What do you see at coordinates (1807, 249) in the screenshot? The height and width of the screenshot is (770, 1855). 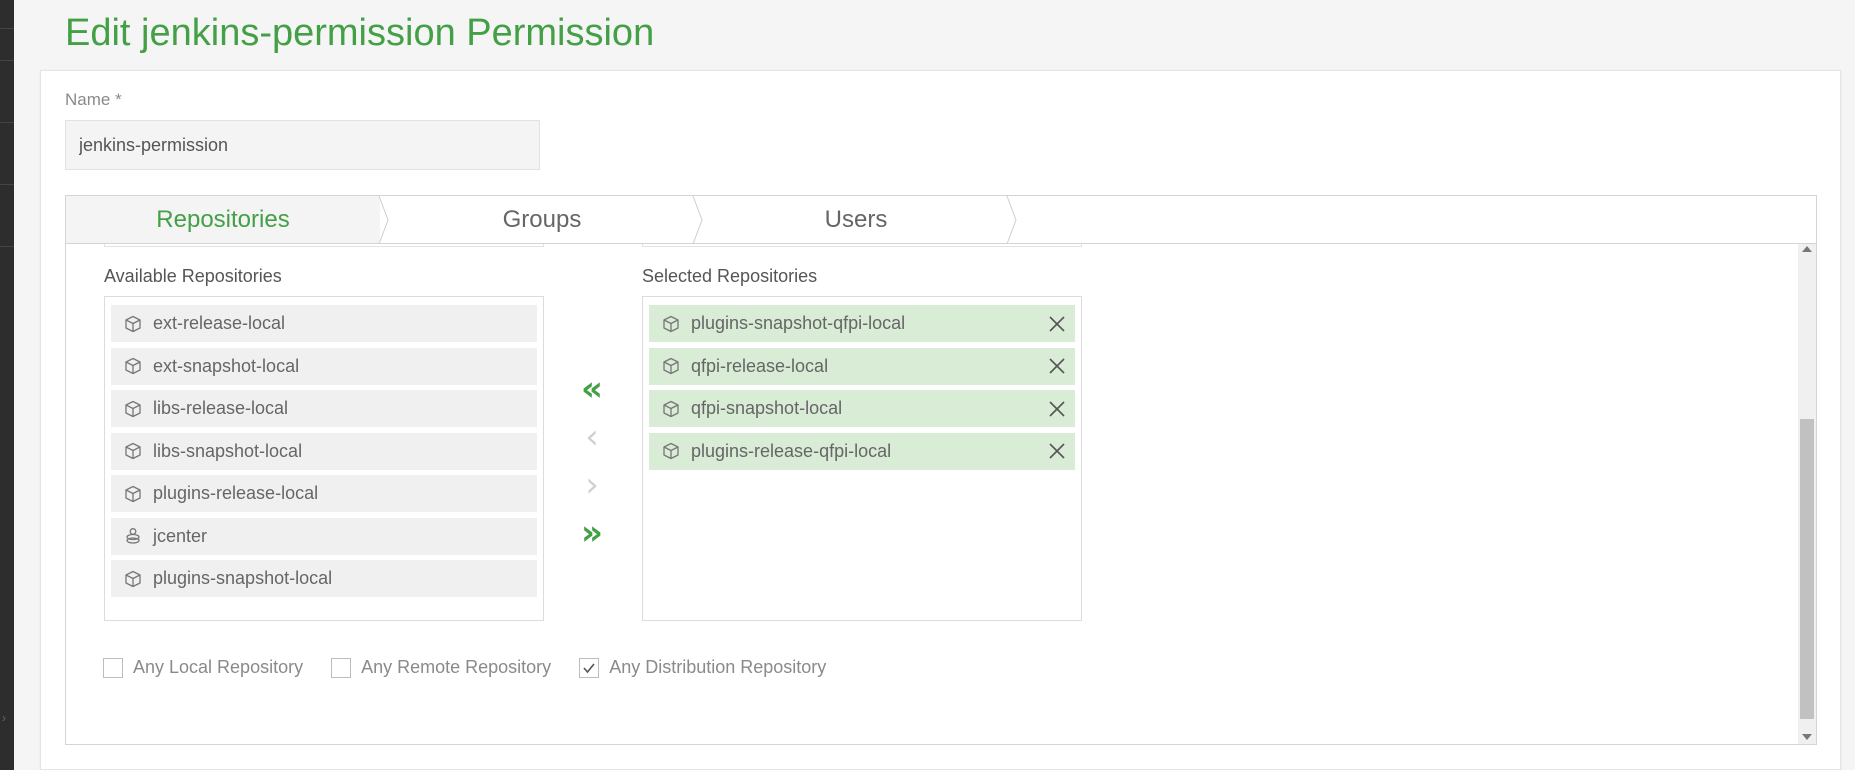 I see `scroll-up-icon` at bounding box center [1807, 249].